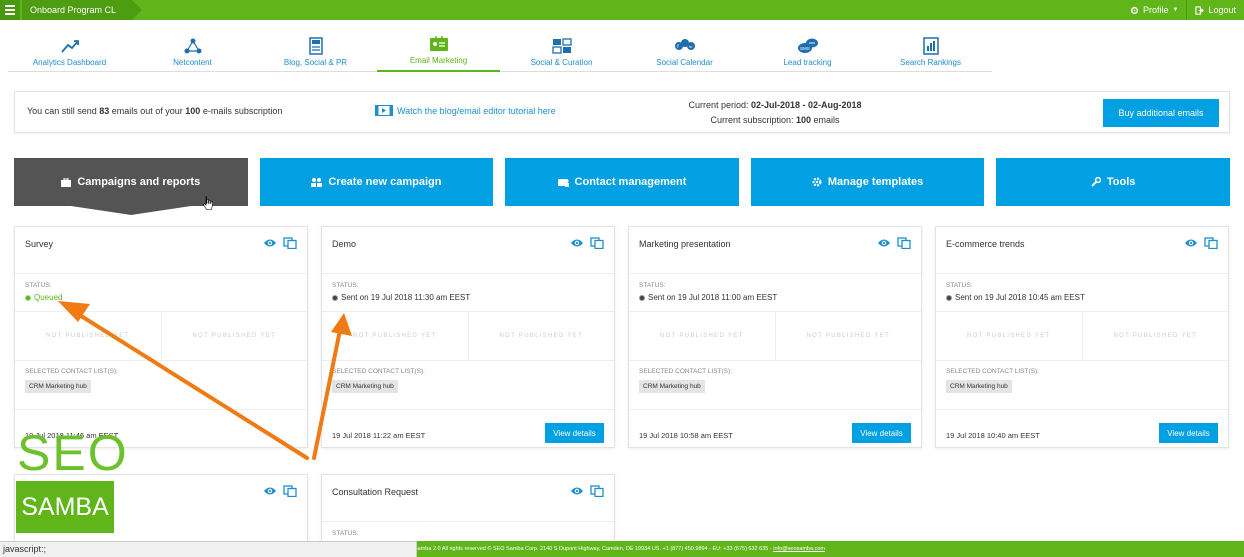  Describe the element at coordinates (1096, 182) in the screenshot. I see `wrench-icon` at that location.